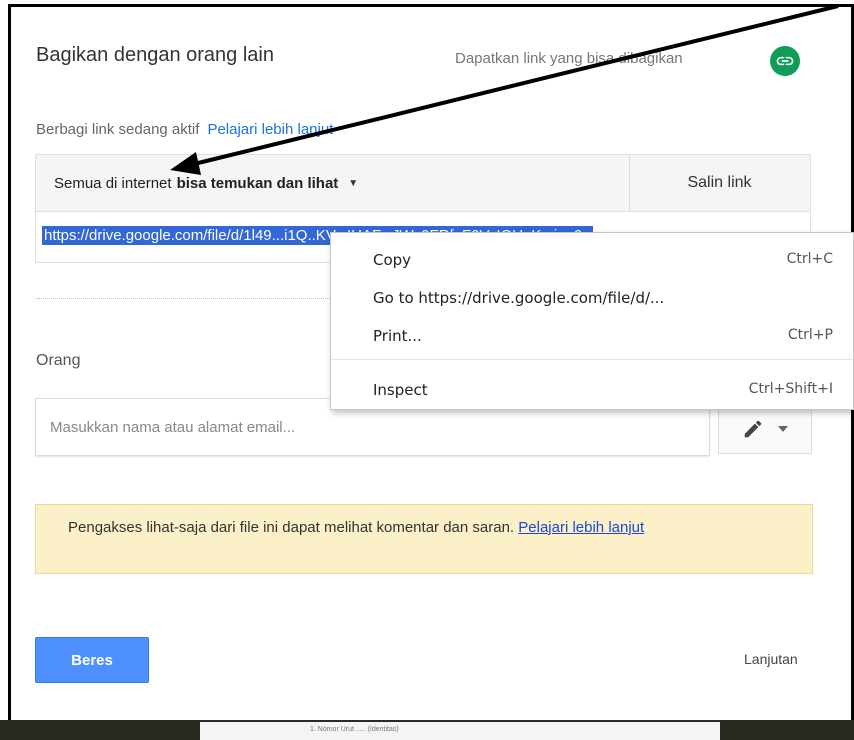 This screenshot has width=854, height=740. Describe the element at coordinates (581, 527) in the screenshot. I see `notice-learn-more-link: Pelajari lebih lanjut` at that location.